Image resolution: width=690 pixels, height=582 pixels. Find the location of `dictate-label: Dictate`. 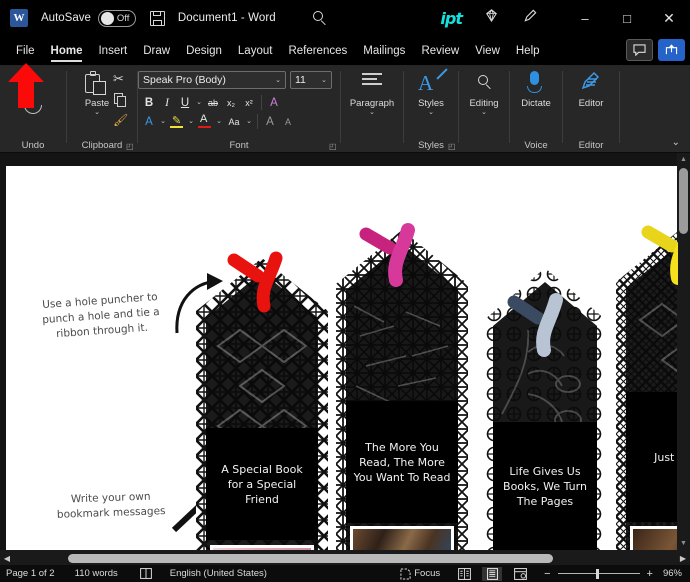

dictate-label: Dictate is located at coordinates (536, 103).